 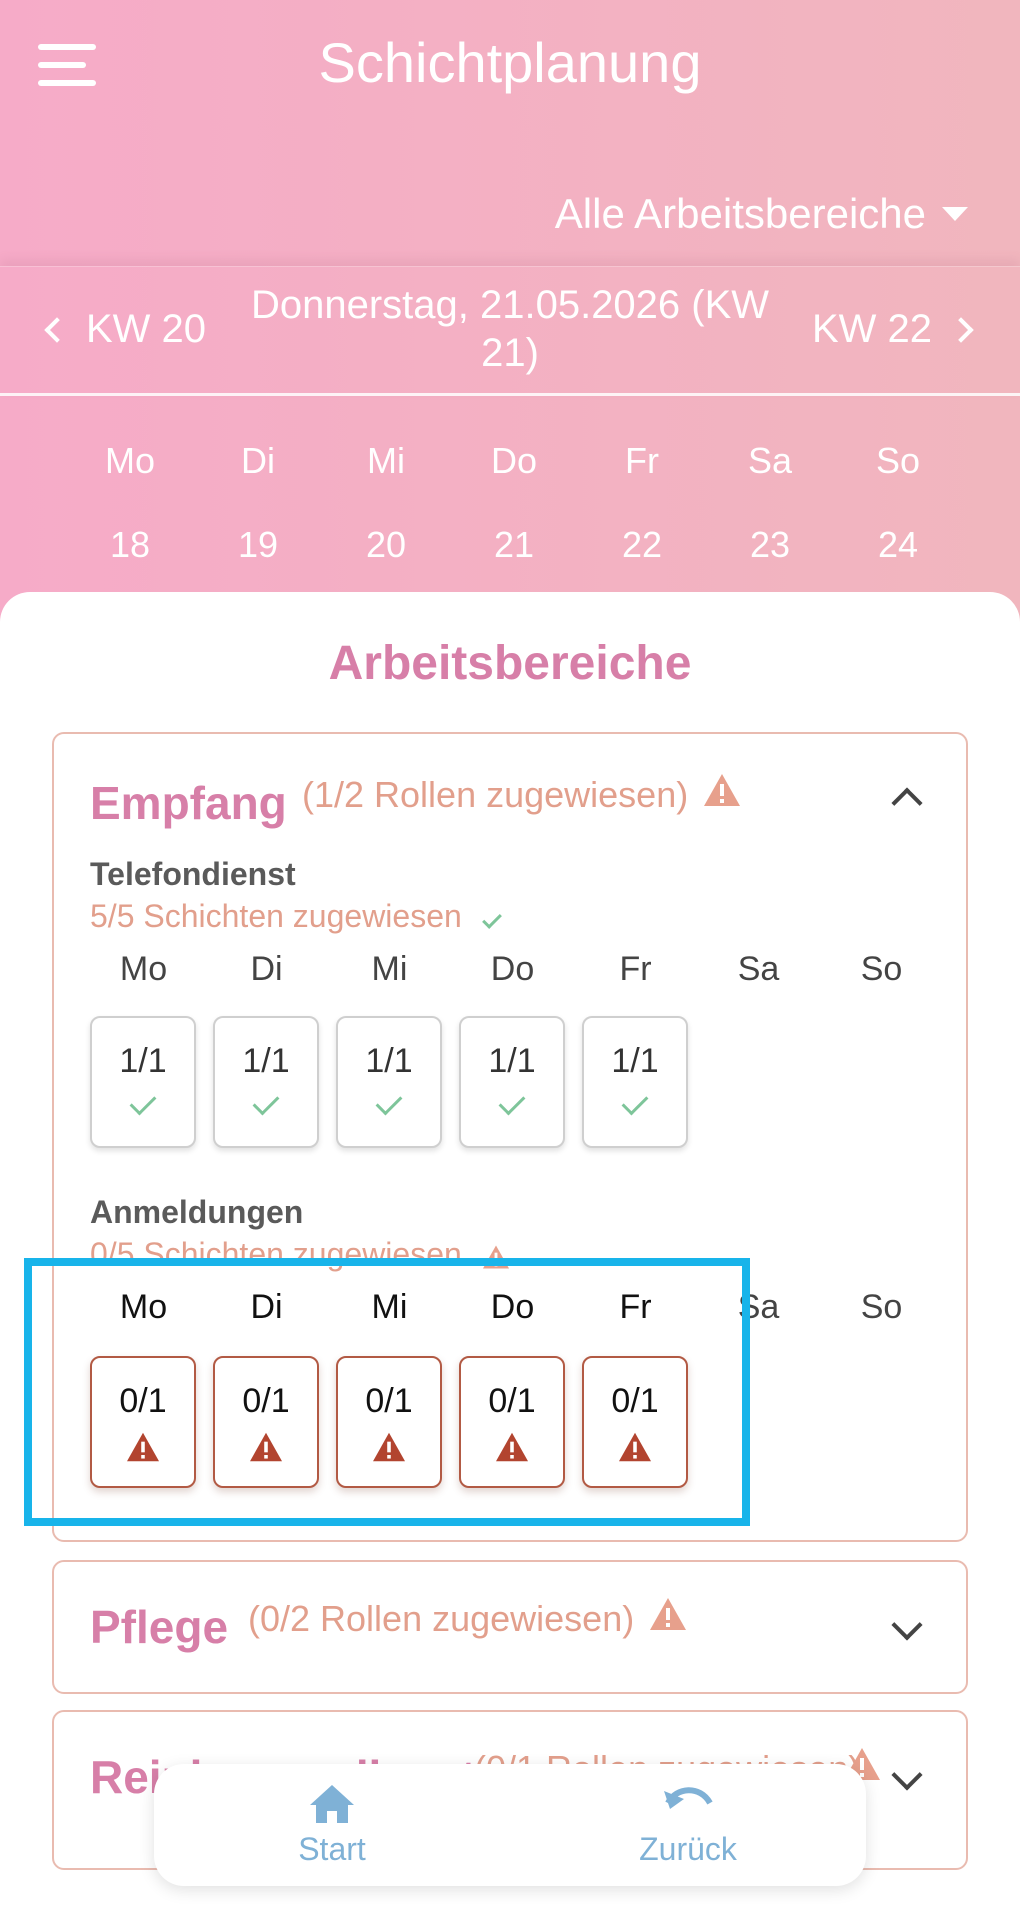 I want to click on weekday-label: Fr, so click(x=642, y=461).